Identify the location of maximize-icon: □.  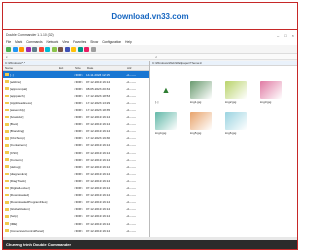
(285, 35).